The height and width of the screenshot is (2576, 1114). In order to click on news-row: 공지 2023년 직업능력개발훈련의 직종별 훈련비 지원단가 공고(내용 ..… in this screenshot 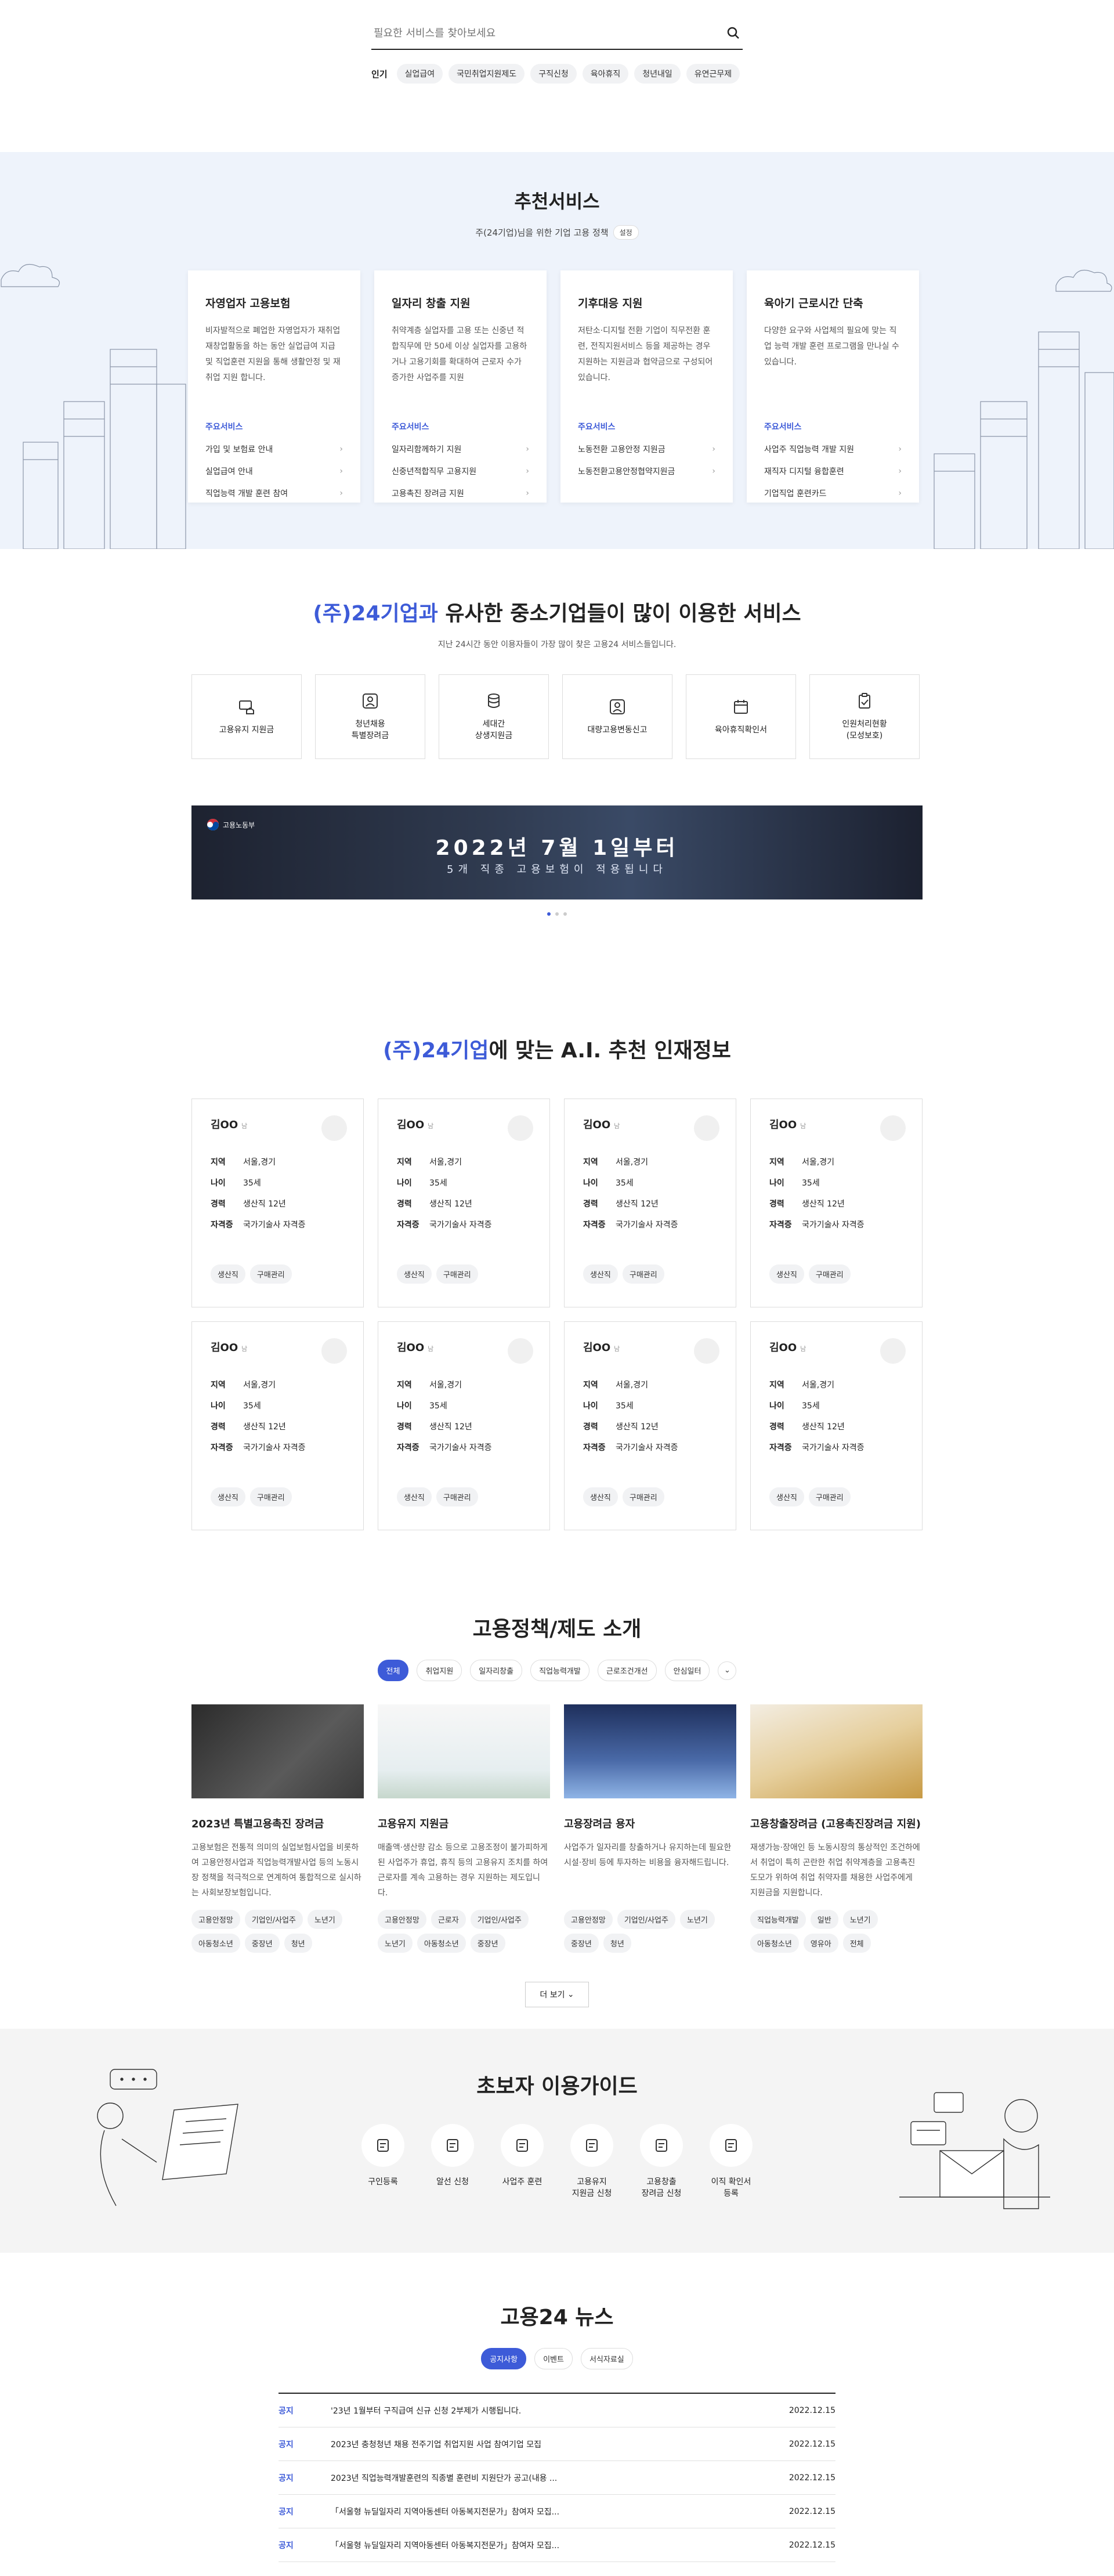, I will do `click(557, 2478)`.